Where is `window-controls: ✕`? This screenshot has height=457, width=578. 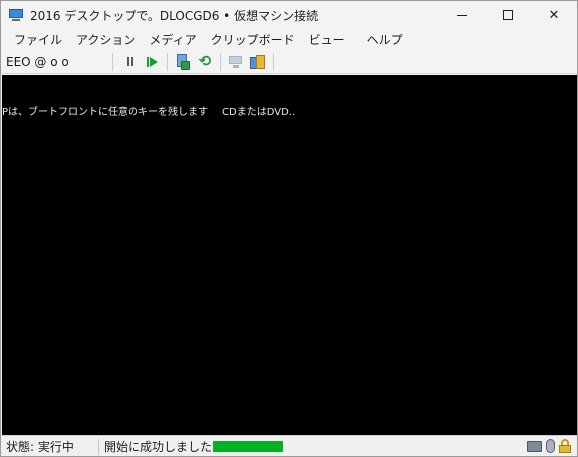
window-controls: ✕ is located at coordinates (508, 15).